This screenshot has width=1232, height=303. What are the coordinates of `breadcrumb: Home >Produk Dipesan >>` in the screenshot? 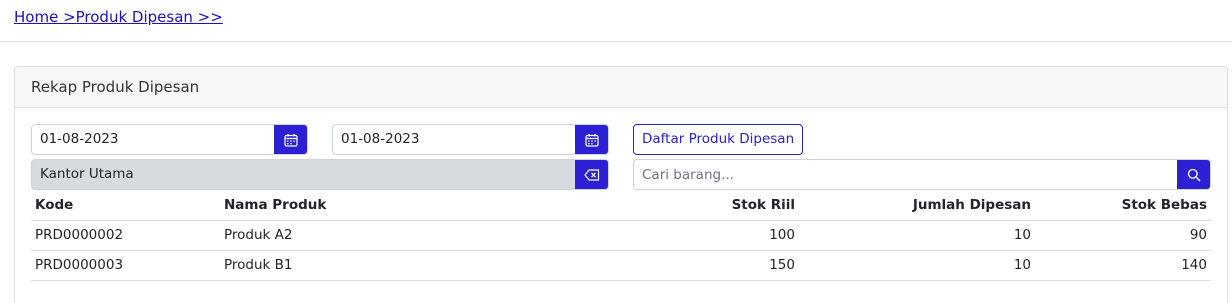 It's located at (118, 17).